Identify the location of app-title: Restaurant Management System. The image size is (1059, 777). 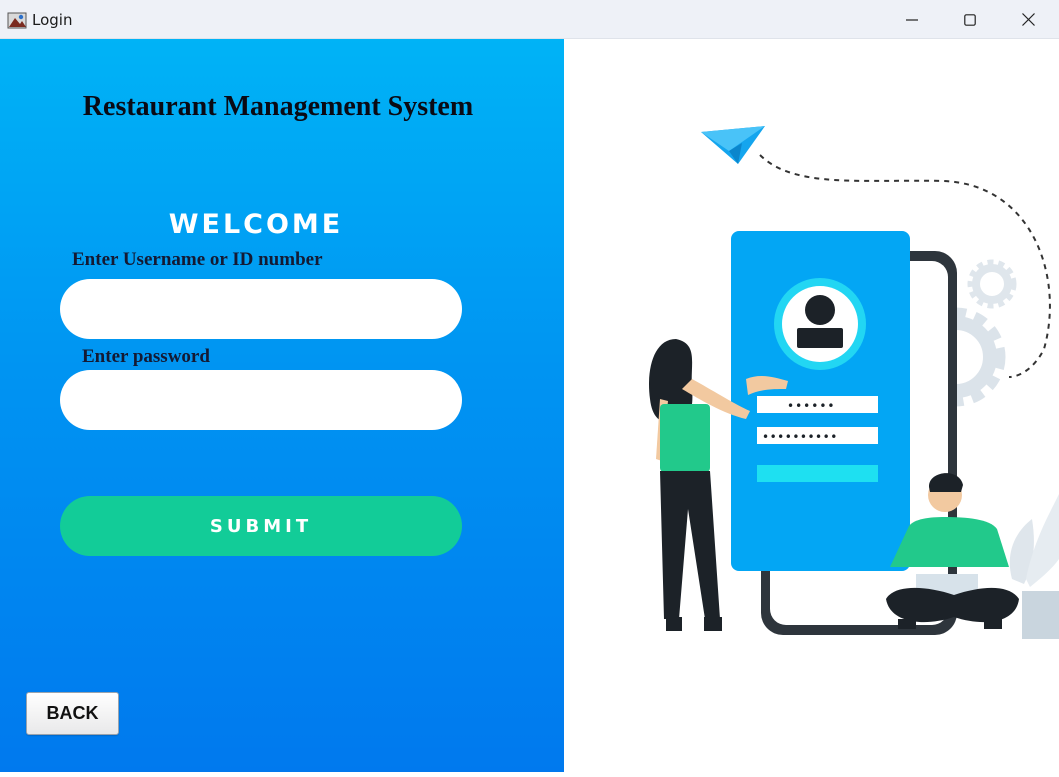
(278, 106).